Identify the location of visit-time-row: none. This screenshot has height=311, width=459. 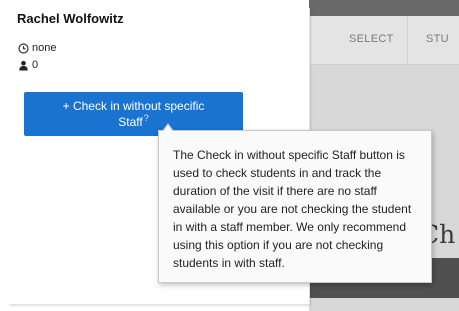
(37, 48).